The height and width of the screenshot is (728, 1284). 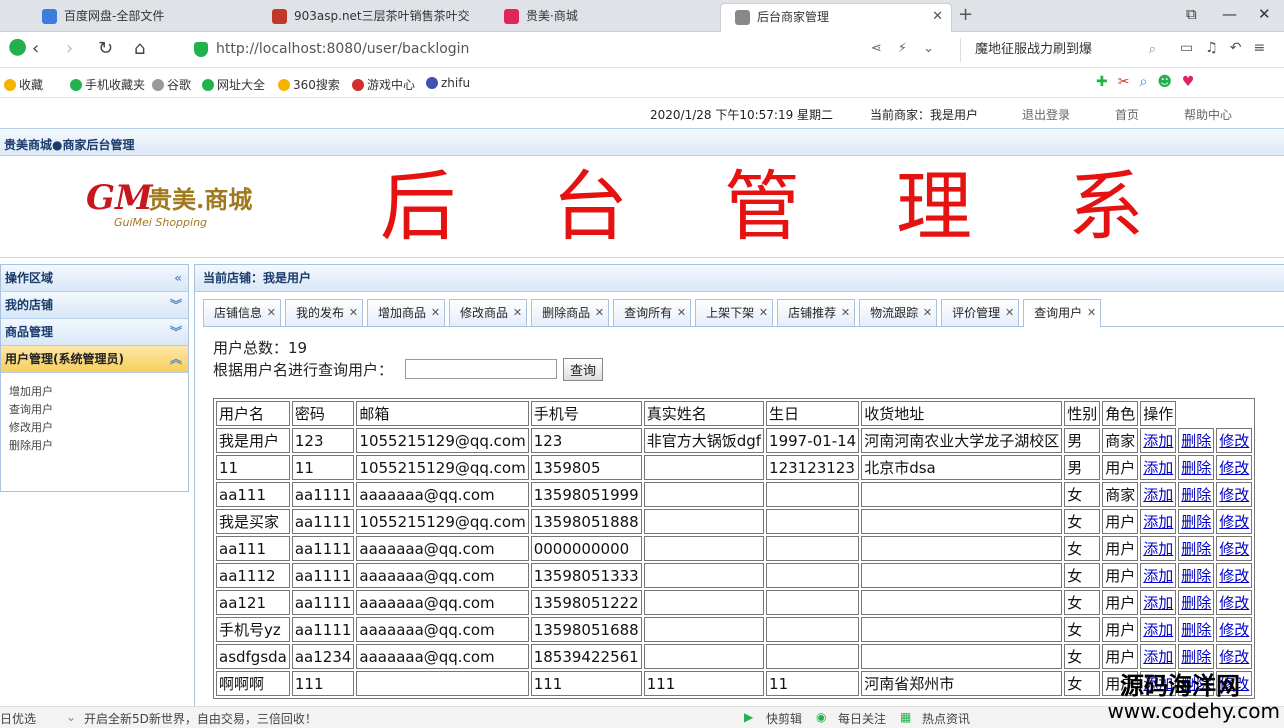 What do you see at coordinates (1127, 114) in the screenshot?
I see `home-link: 首页` at bounding box center [1127, 114].